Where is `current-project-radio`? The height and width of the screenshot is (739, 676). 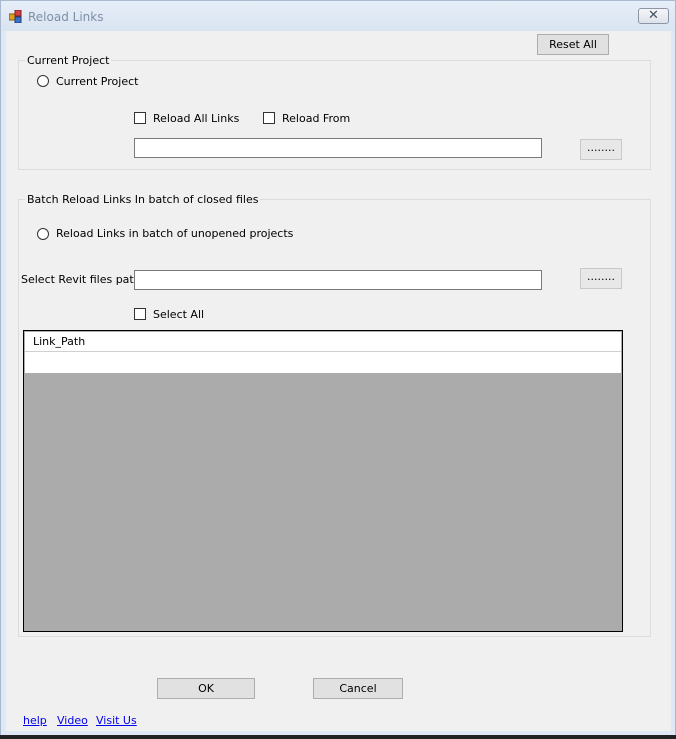
current-project-radio is located at coordinates (43, 81).